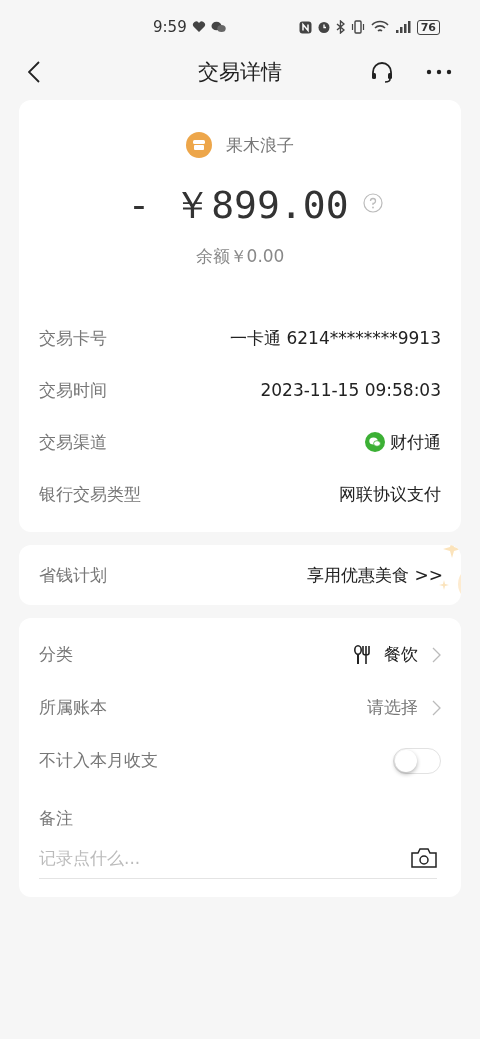 The height and width of the screenshot is (1039, 480). I want to click on page-title: 交易详情, so click(240, 72).